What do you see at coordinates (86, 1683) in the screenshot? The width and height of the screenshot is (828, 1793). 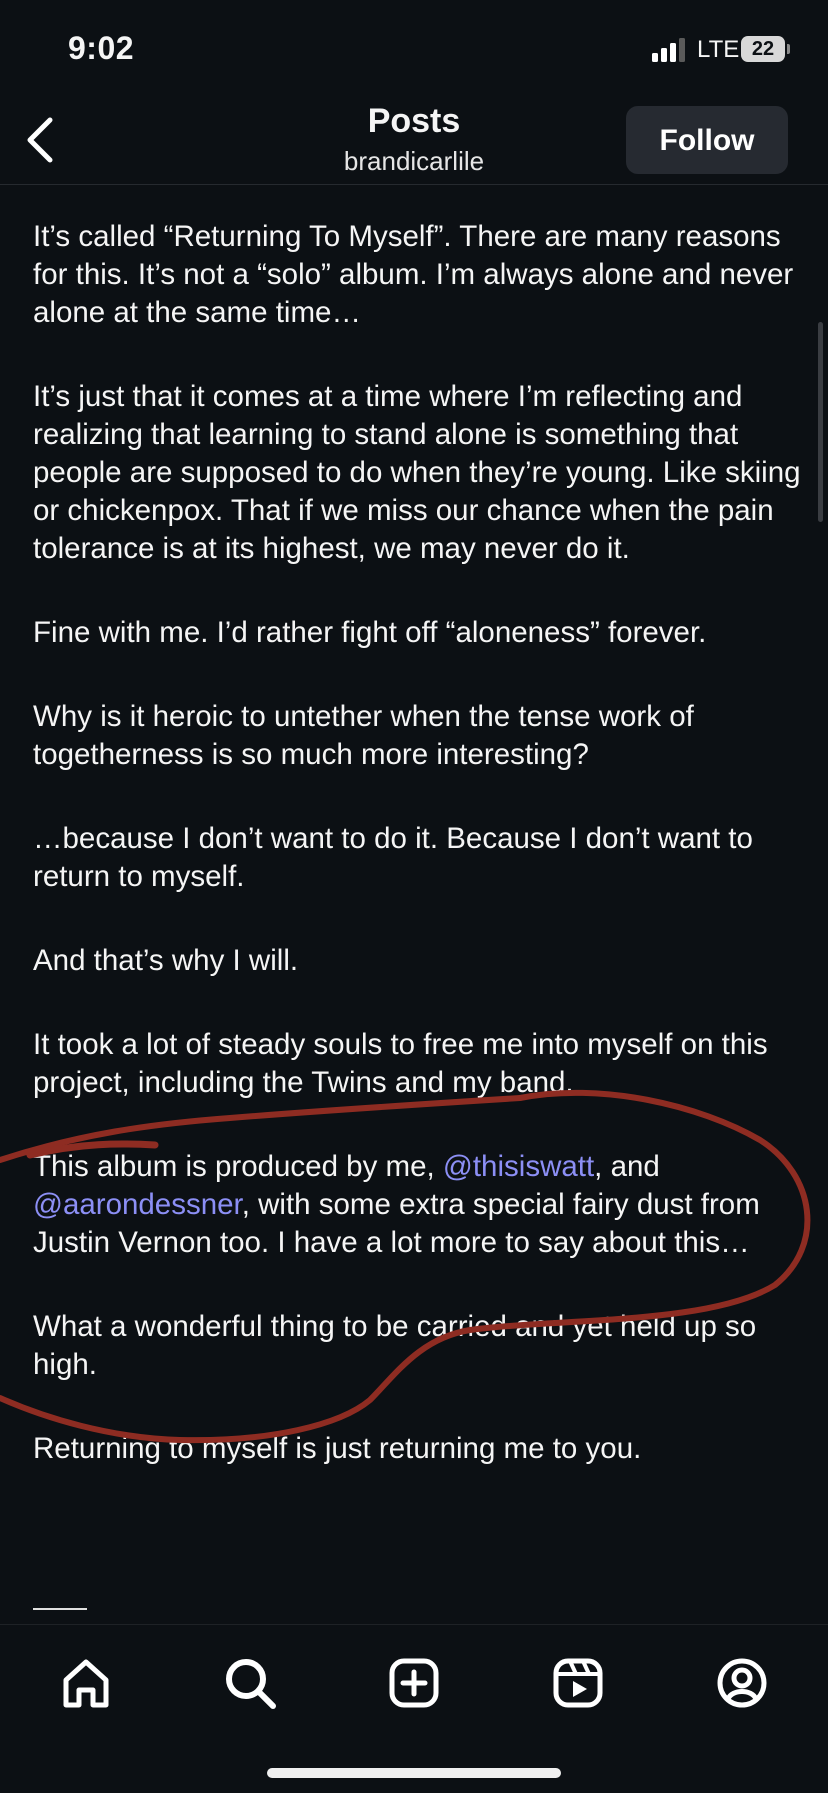 I see `home-icon` at bounding box center [86, 1683].